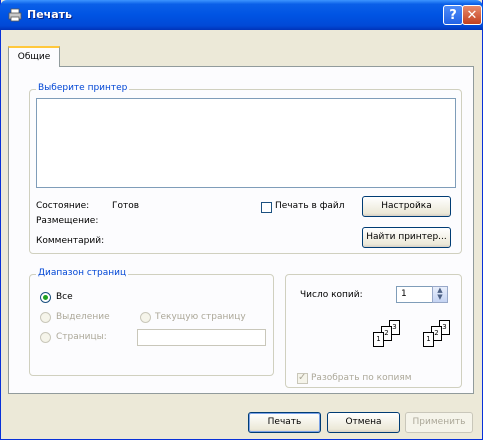 The height and width of the screenshot is (441, 483). Describe the element at coordinates (15, 15) in the screenshot. I see `printer-icon` at that location.